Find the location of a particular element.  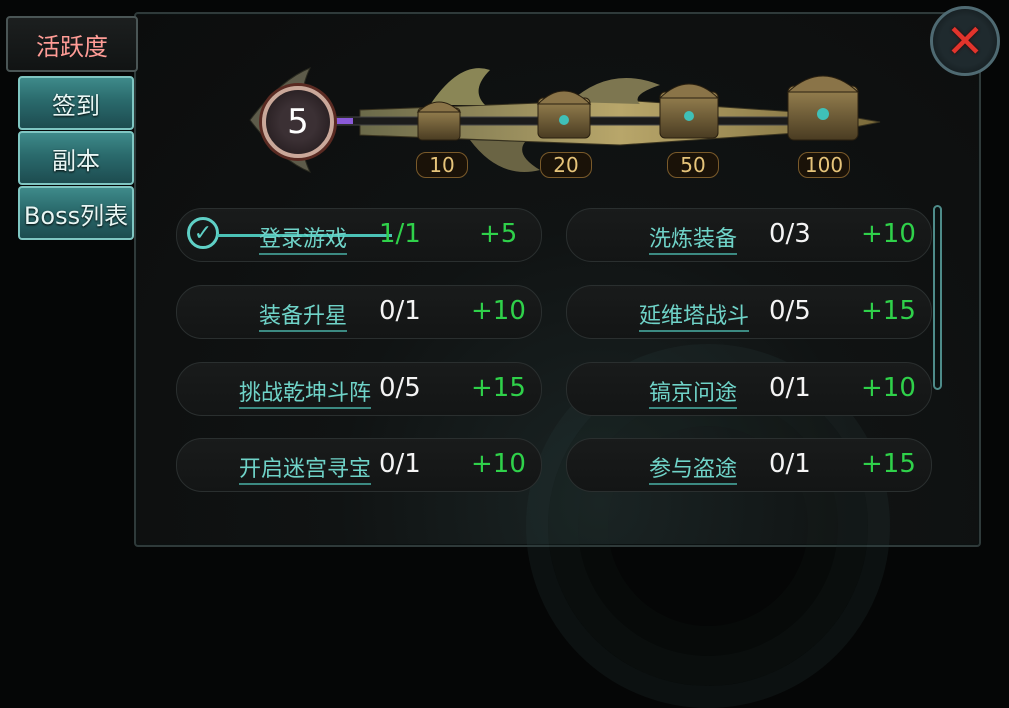

task-points: +5 is located at coordinates (498, 234).